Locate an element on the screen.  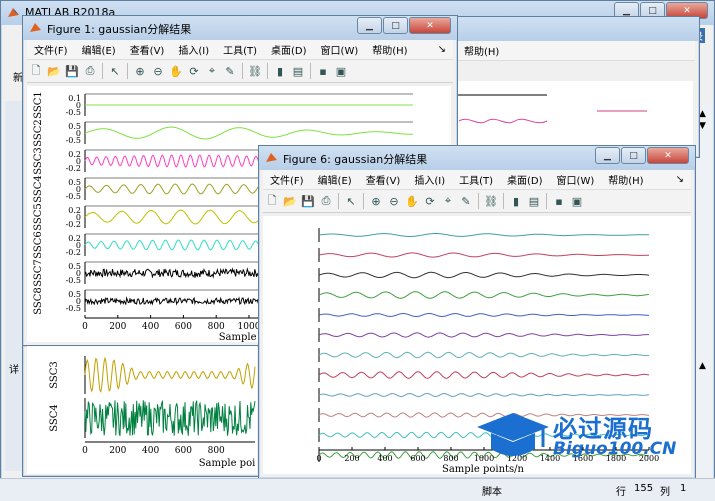
figure6-toolbar: 🗋 📂 💾 ⎙ ↖ ⊕ ⊖ ✋ ⟳ ⌖ ✎ ⛓ ▮ ▤ ▪ ▣ is located at coordinates (477, 201).